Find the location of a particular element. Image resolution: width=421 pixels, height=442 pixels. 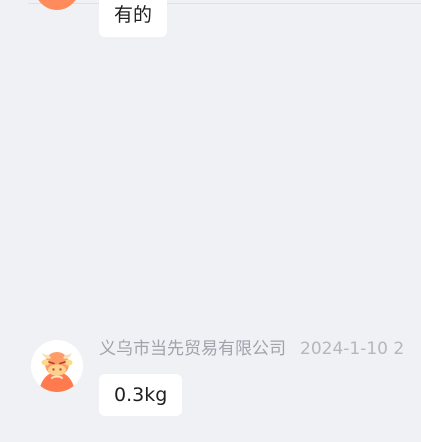

sender-name: 义乌市当先贸易有限公司 is located at coordinates (192, 349).